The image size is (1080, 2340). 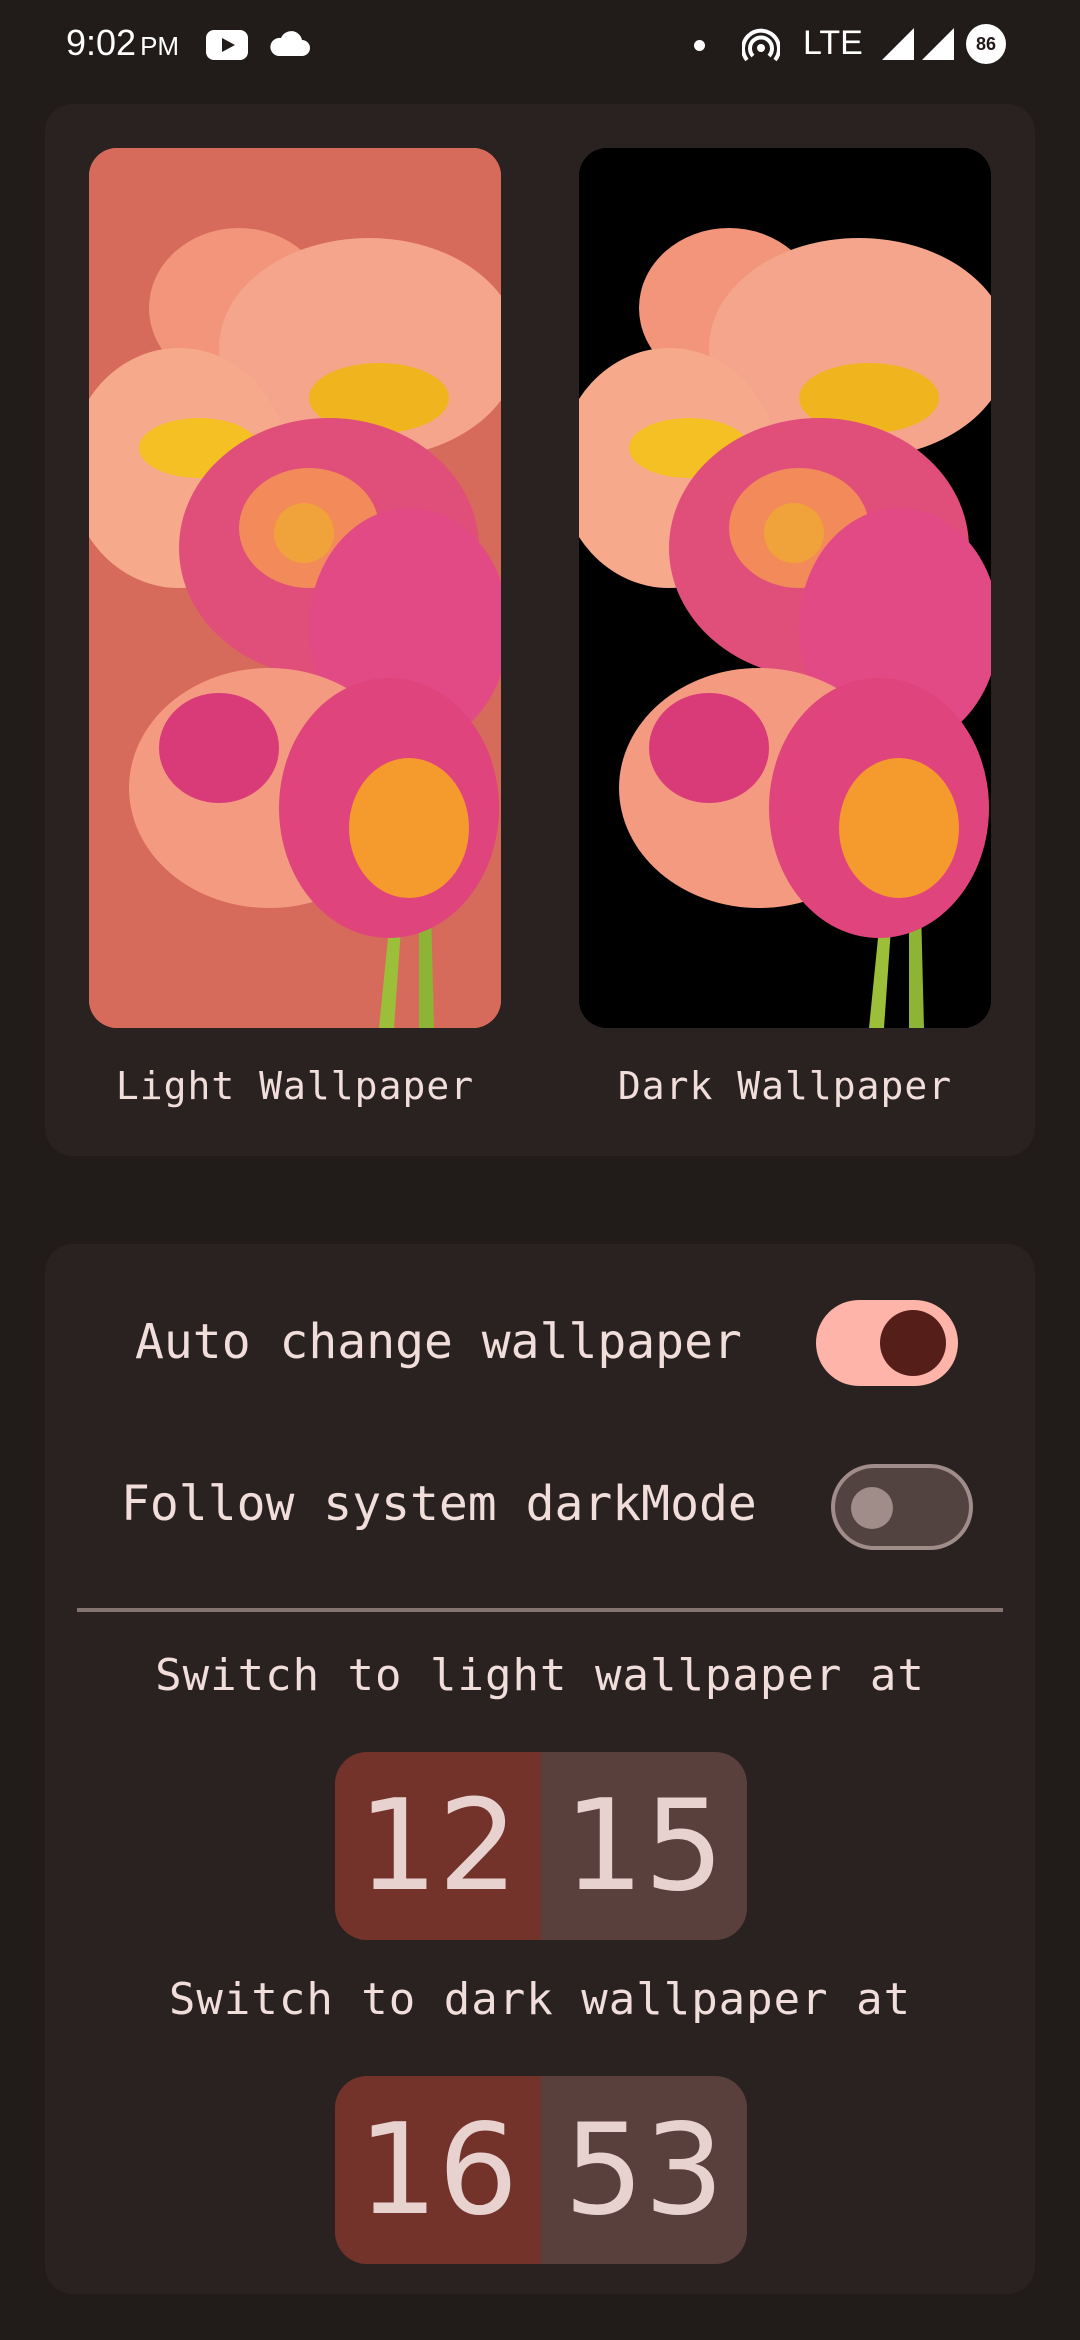 What do you see at coordinates (761, 45) in the screenshot?
I see `hotspot-icon` at bounding box center [761, 45].